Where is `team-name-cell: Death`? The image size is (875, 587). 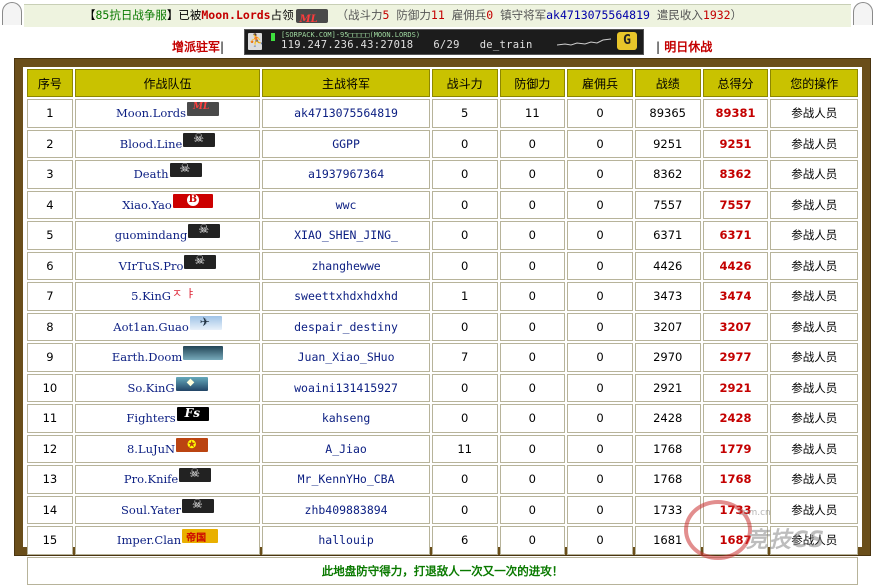
team-name-cell: Death is located at coordinates (167, 174).